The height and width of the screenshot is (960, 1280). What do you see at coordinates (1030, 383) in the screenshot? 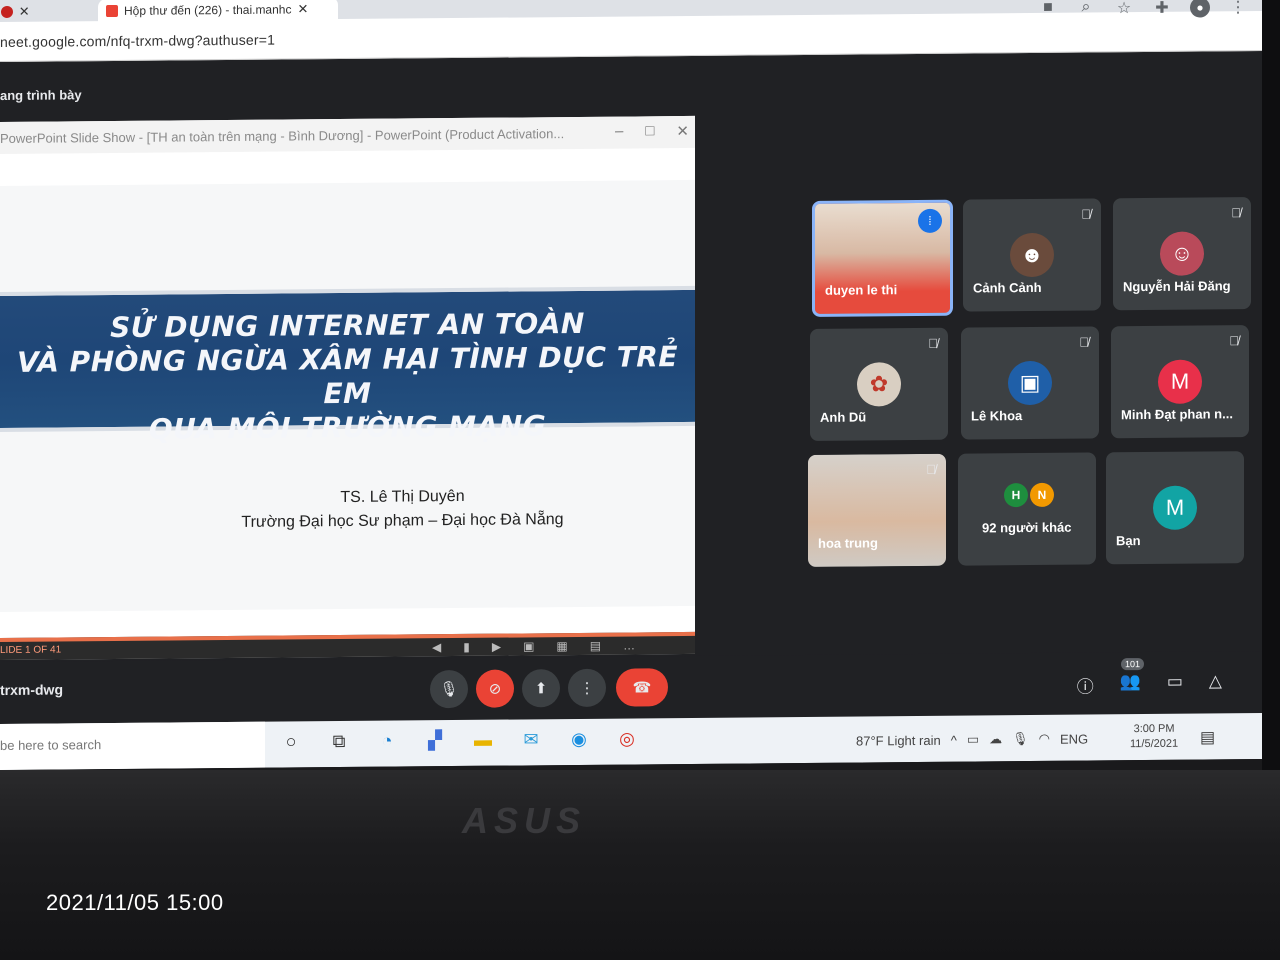
I see `participant-tile: 🎙̸ ▣ Lê Khoa` at bounding box center [1030, 383].